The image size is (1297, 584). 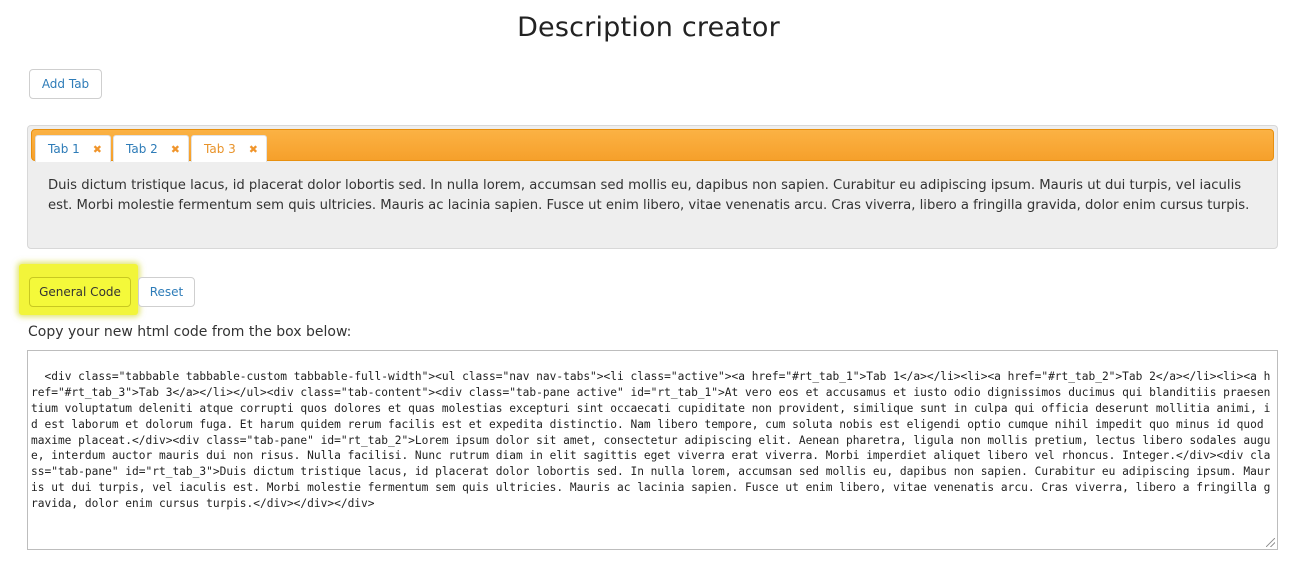 I want to click on tab-1: Tab 1 ✖, so click(x=73, y=148).